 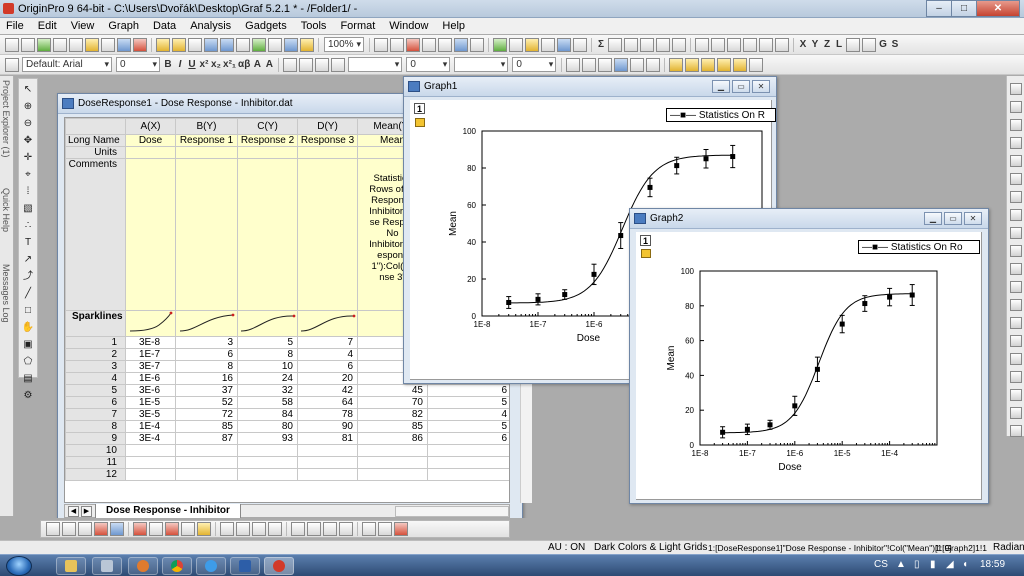 I want to click on copy-page-icon, so click(x=397, y=44).